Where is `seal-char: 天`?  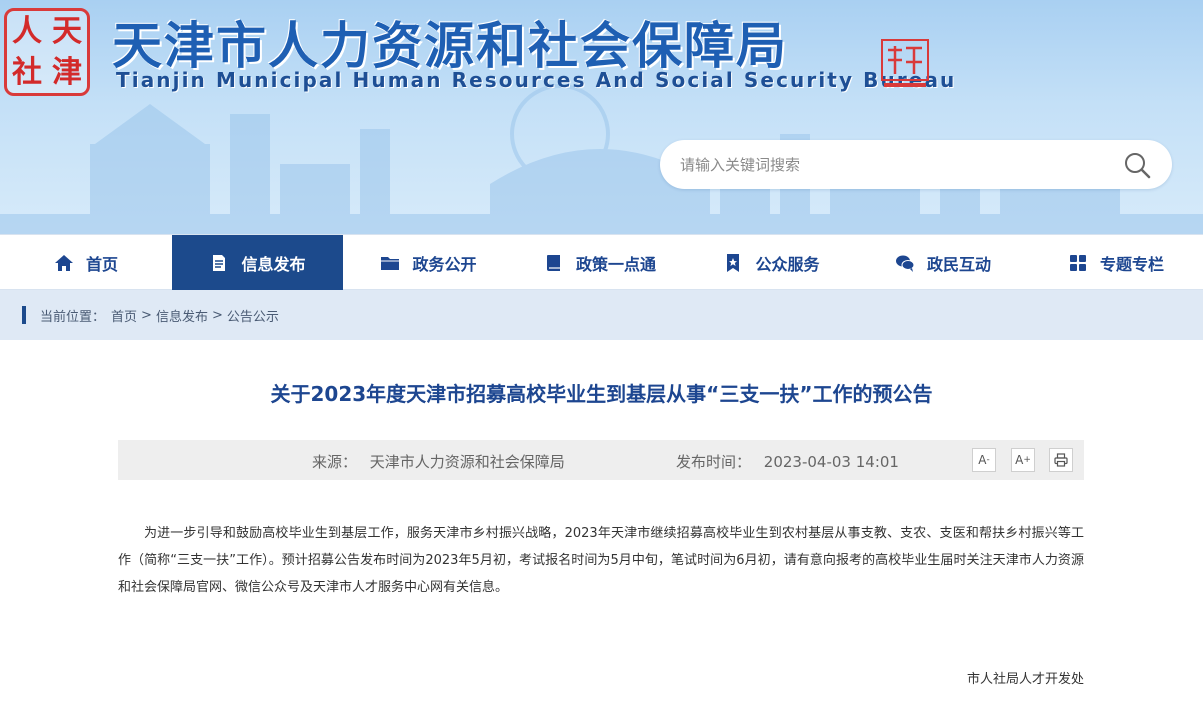 seal-char: 天 is located at coordinates (67, 31).